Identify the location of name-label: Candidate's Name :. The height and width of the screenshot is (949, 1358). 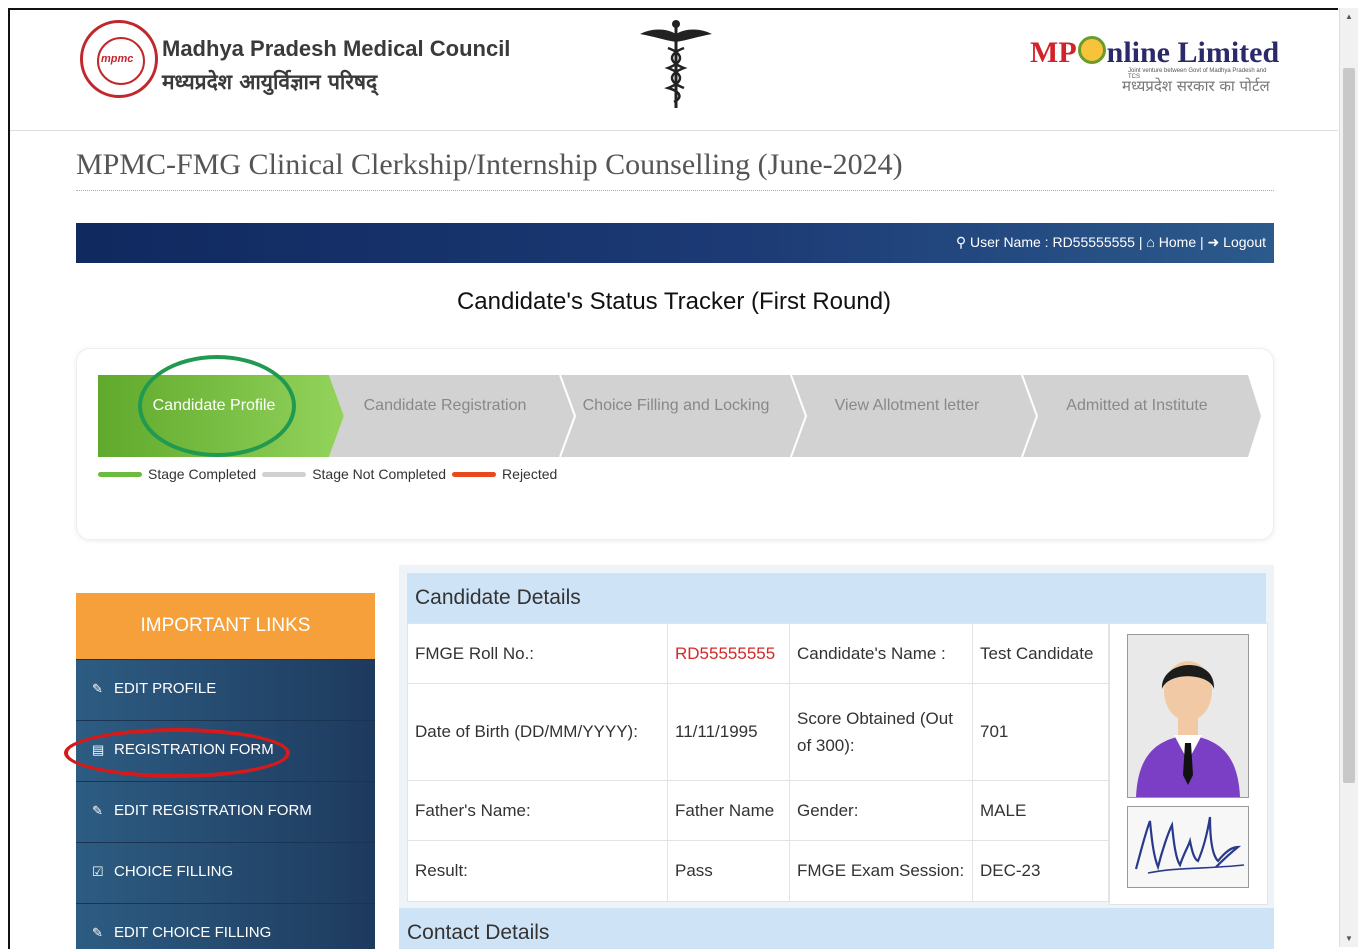
(881, 653).